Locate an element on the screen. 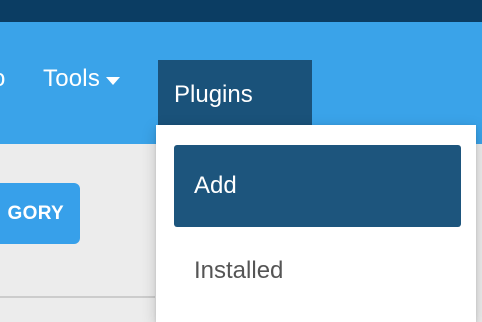 The image size is (482, 322). category-button-label: GORY is located at coordinates (35, 213).